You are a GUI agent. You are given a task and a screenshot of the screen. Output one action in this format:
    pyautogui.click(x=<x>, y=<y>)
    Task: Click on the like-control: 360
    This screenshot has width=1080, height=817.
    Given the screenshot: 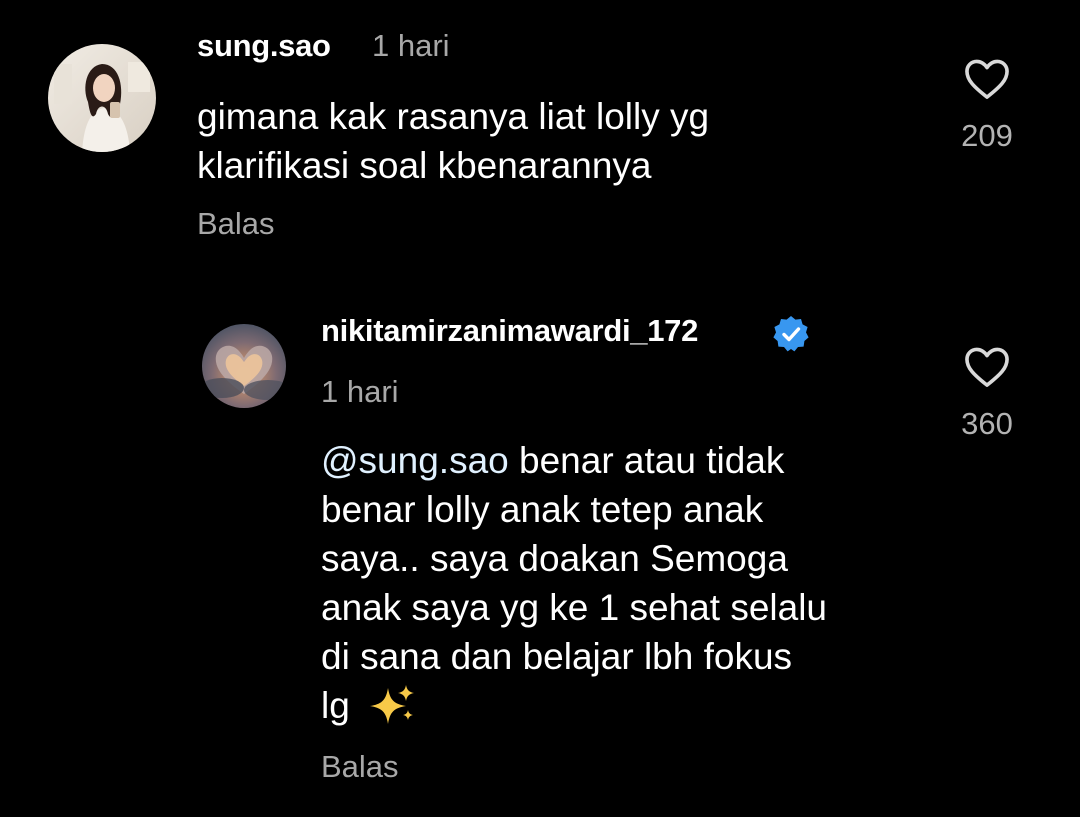 What is the action you would take?
    pyautogui.click(x=987, y=394)
    